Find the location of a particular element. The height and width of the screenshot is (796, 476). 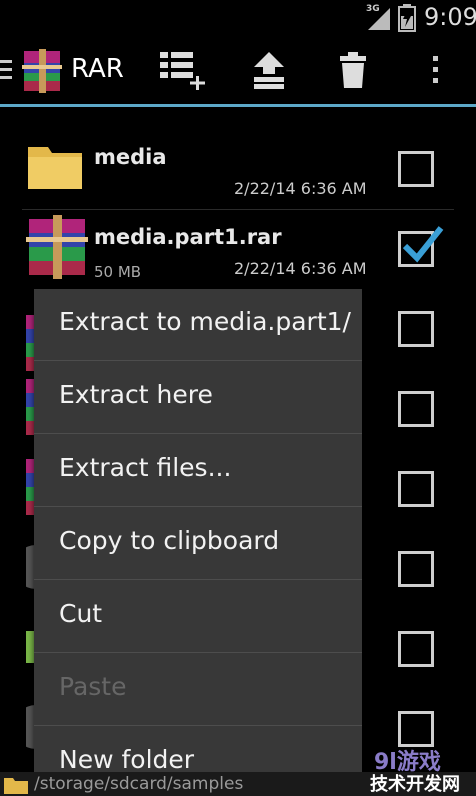

file-name: media is located at coordinates (130, 157).